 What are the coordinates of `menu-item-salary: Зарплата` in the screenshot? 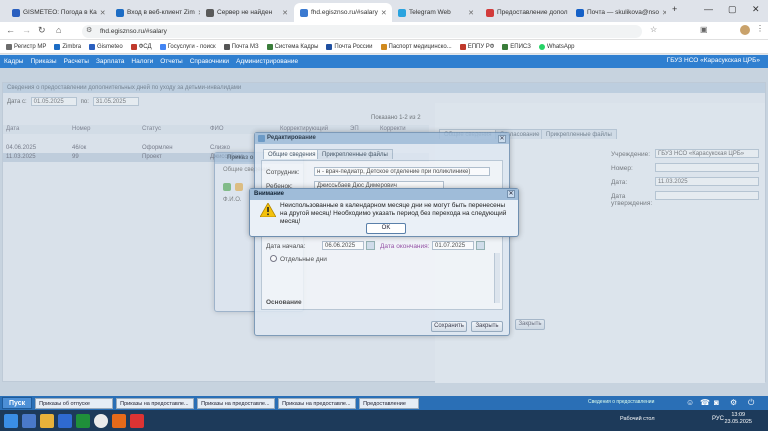 It's located at (110, 61).